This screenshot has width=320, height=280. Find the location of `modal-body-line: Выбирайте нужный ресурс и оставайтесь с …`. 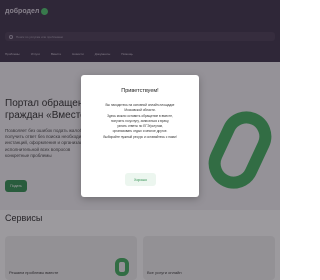

modal-body-line: Выбирайте нужный ресурс и оставайтесь с … is located at coordinates (140, 136).